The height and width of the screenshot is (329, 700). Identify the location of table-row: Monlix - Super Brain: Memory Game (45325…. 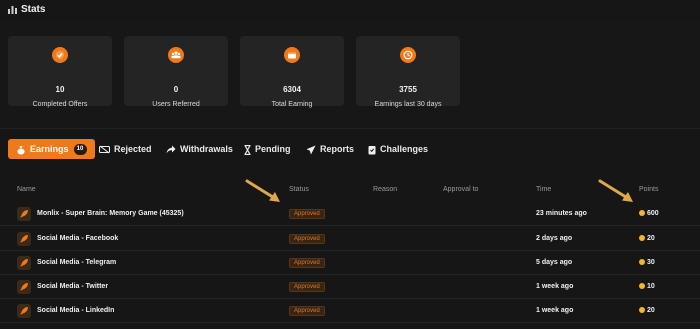
(350, 213).